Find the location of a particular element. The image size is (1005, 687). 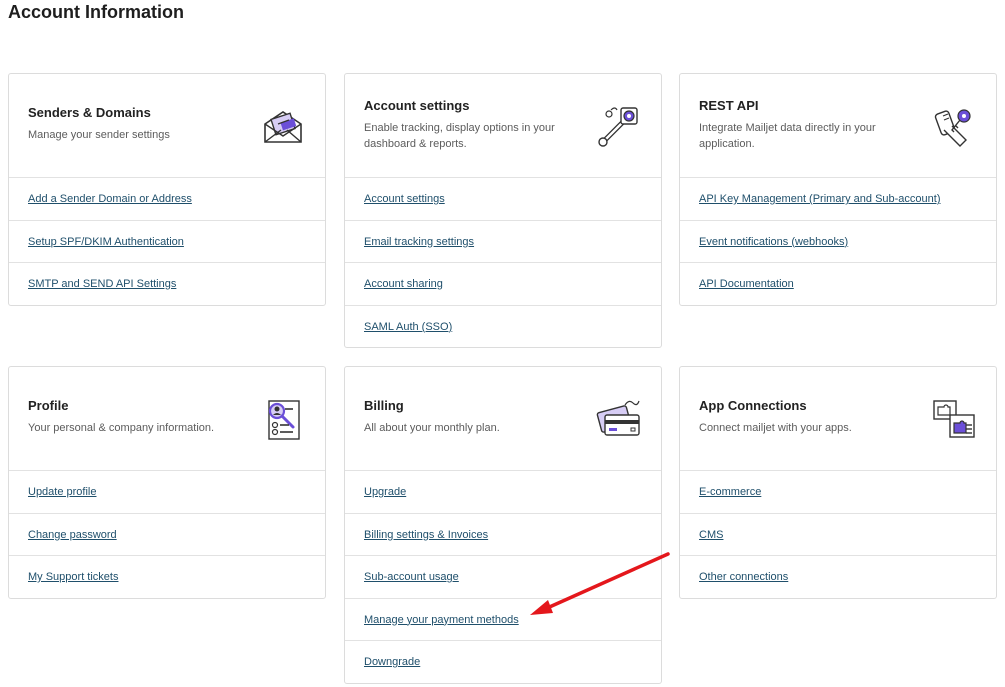

link-add-sender-domain: Add a Sender Domain or Address is located at coordinates (167, 198).